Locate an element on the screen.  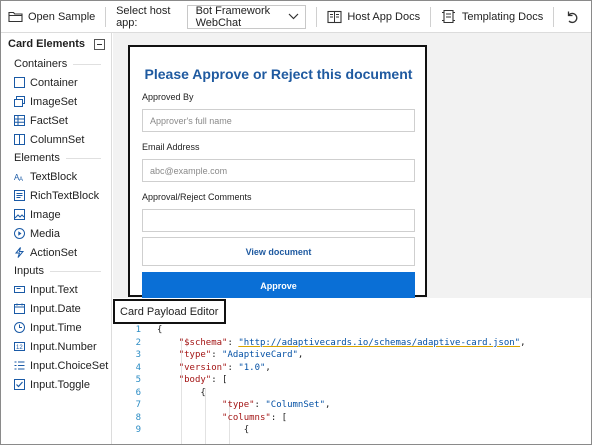
element-label: FactSet is located at coordinates (49, 120).